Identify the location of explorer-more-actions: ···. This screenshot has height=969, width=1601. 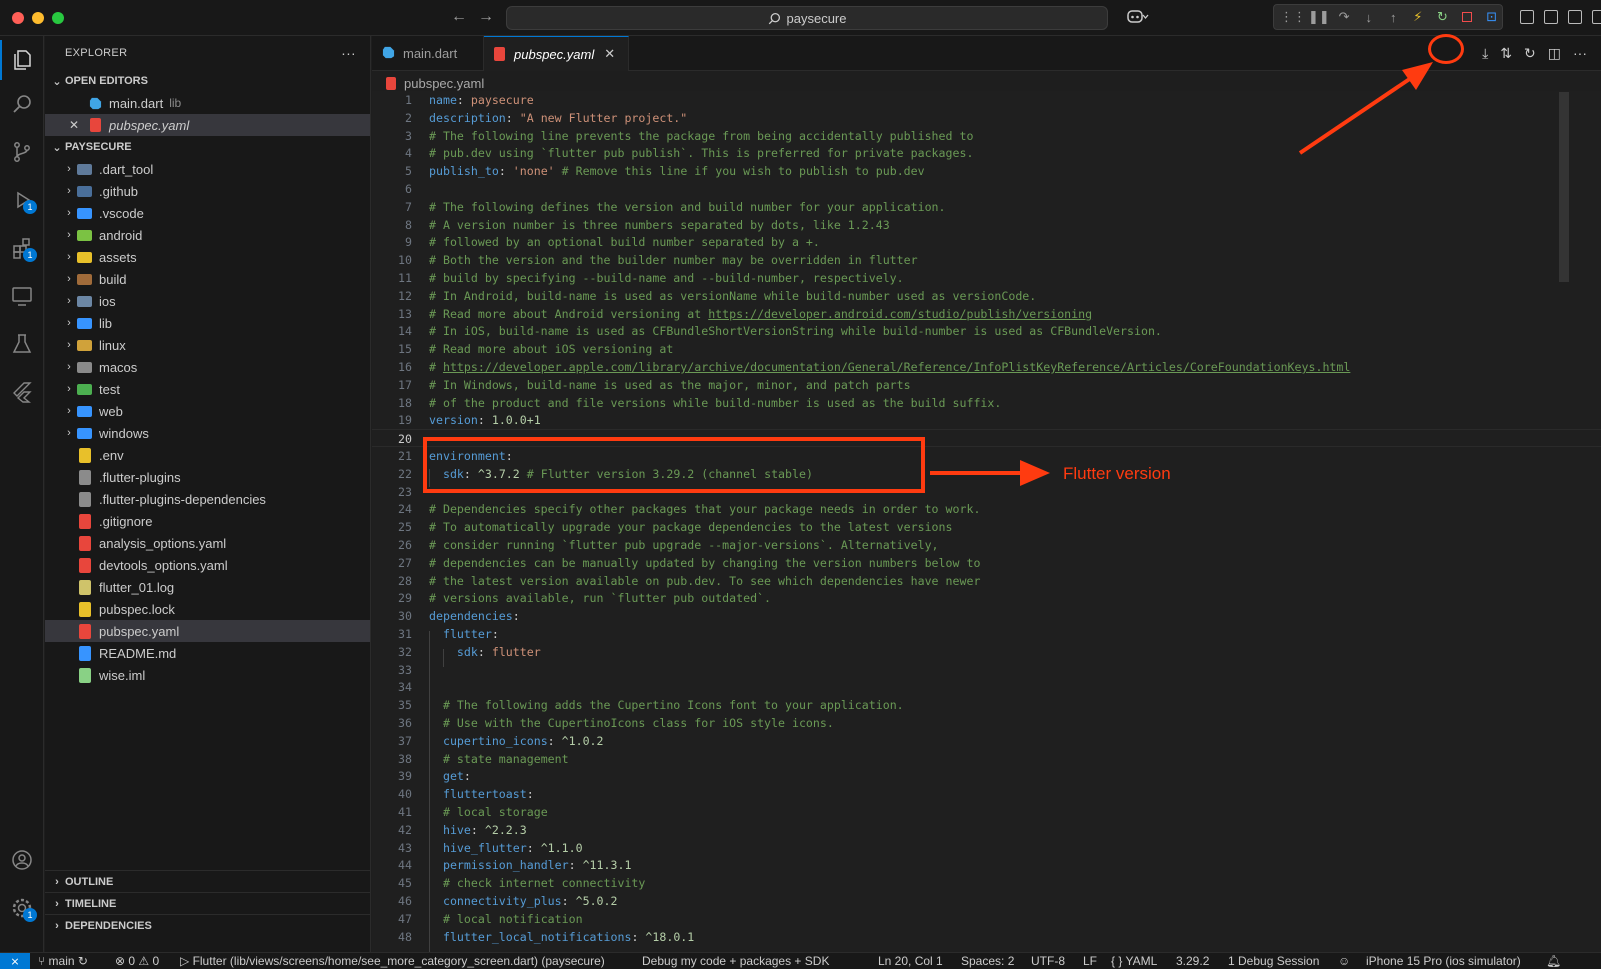
(348, 53).